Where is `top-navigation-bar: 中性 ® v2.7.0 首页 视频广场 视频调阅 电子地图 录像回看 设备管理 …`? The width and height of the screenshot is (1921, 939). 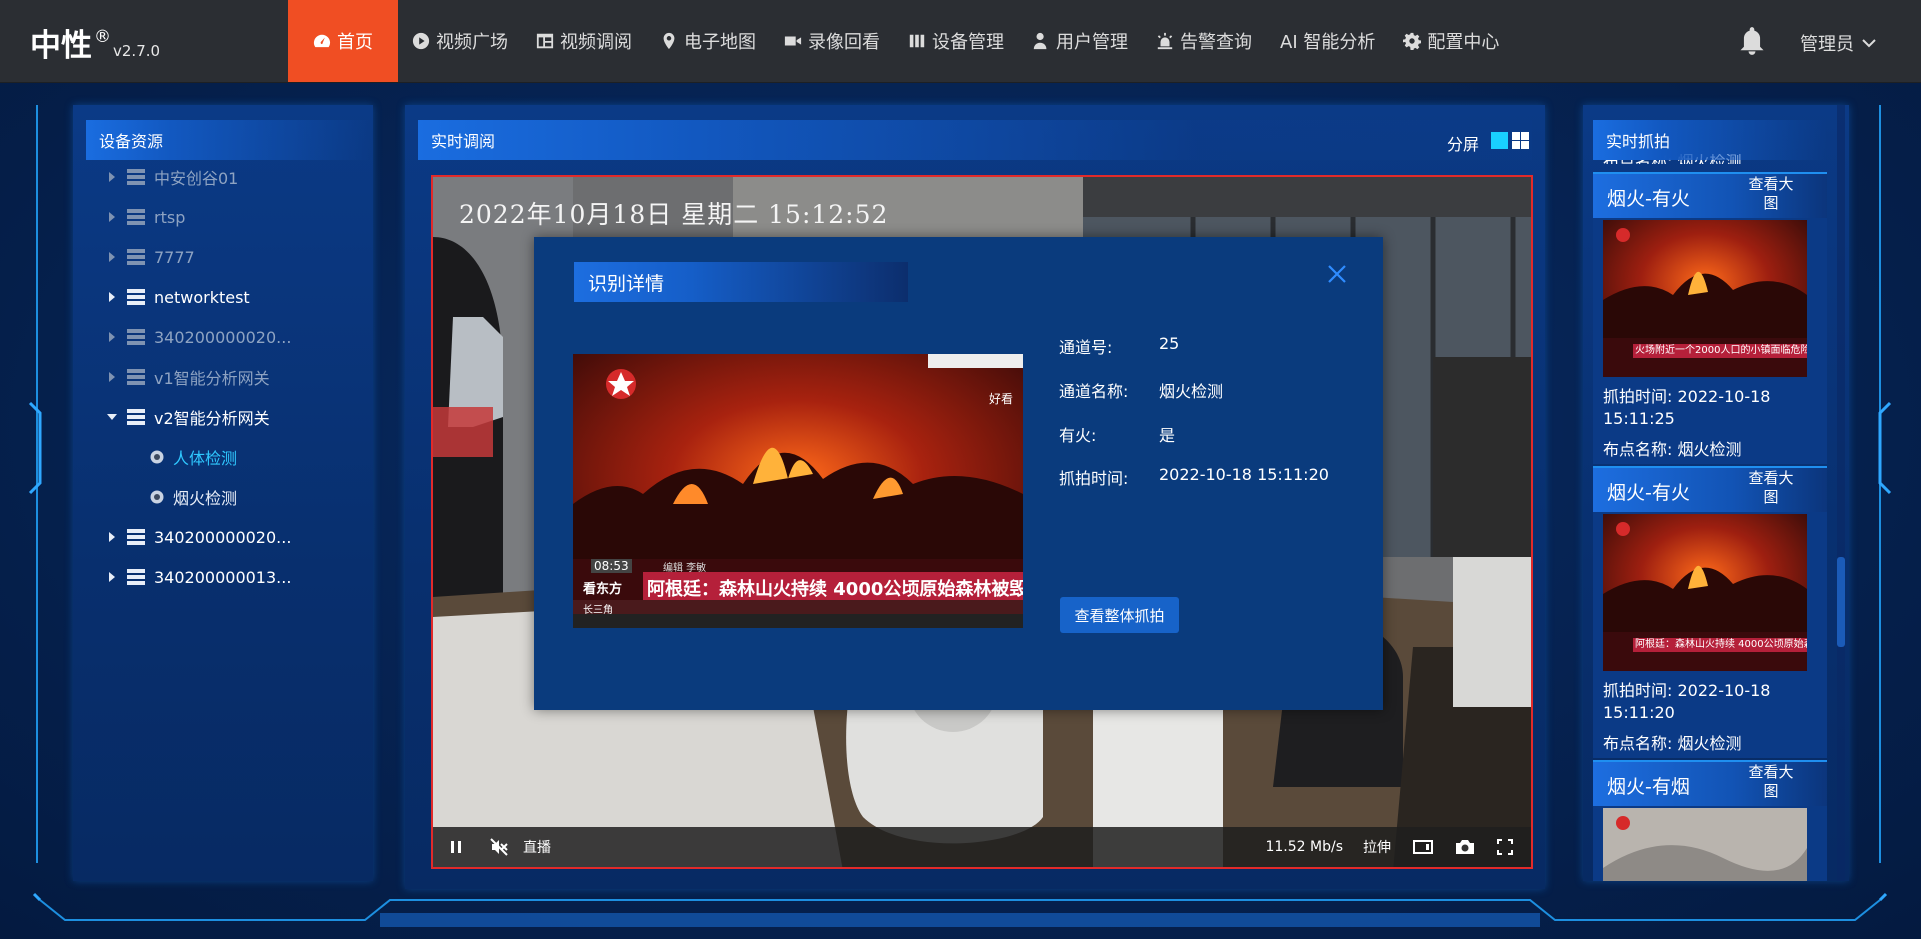
top-navigation-bar: 中性 ® v2.7.0 首页 视频广场 视频调阅 电子地图 录像回看 设备管理 … is located at coordinates (960, 41).